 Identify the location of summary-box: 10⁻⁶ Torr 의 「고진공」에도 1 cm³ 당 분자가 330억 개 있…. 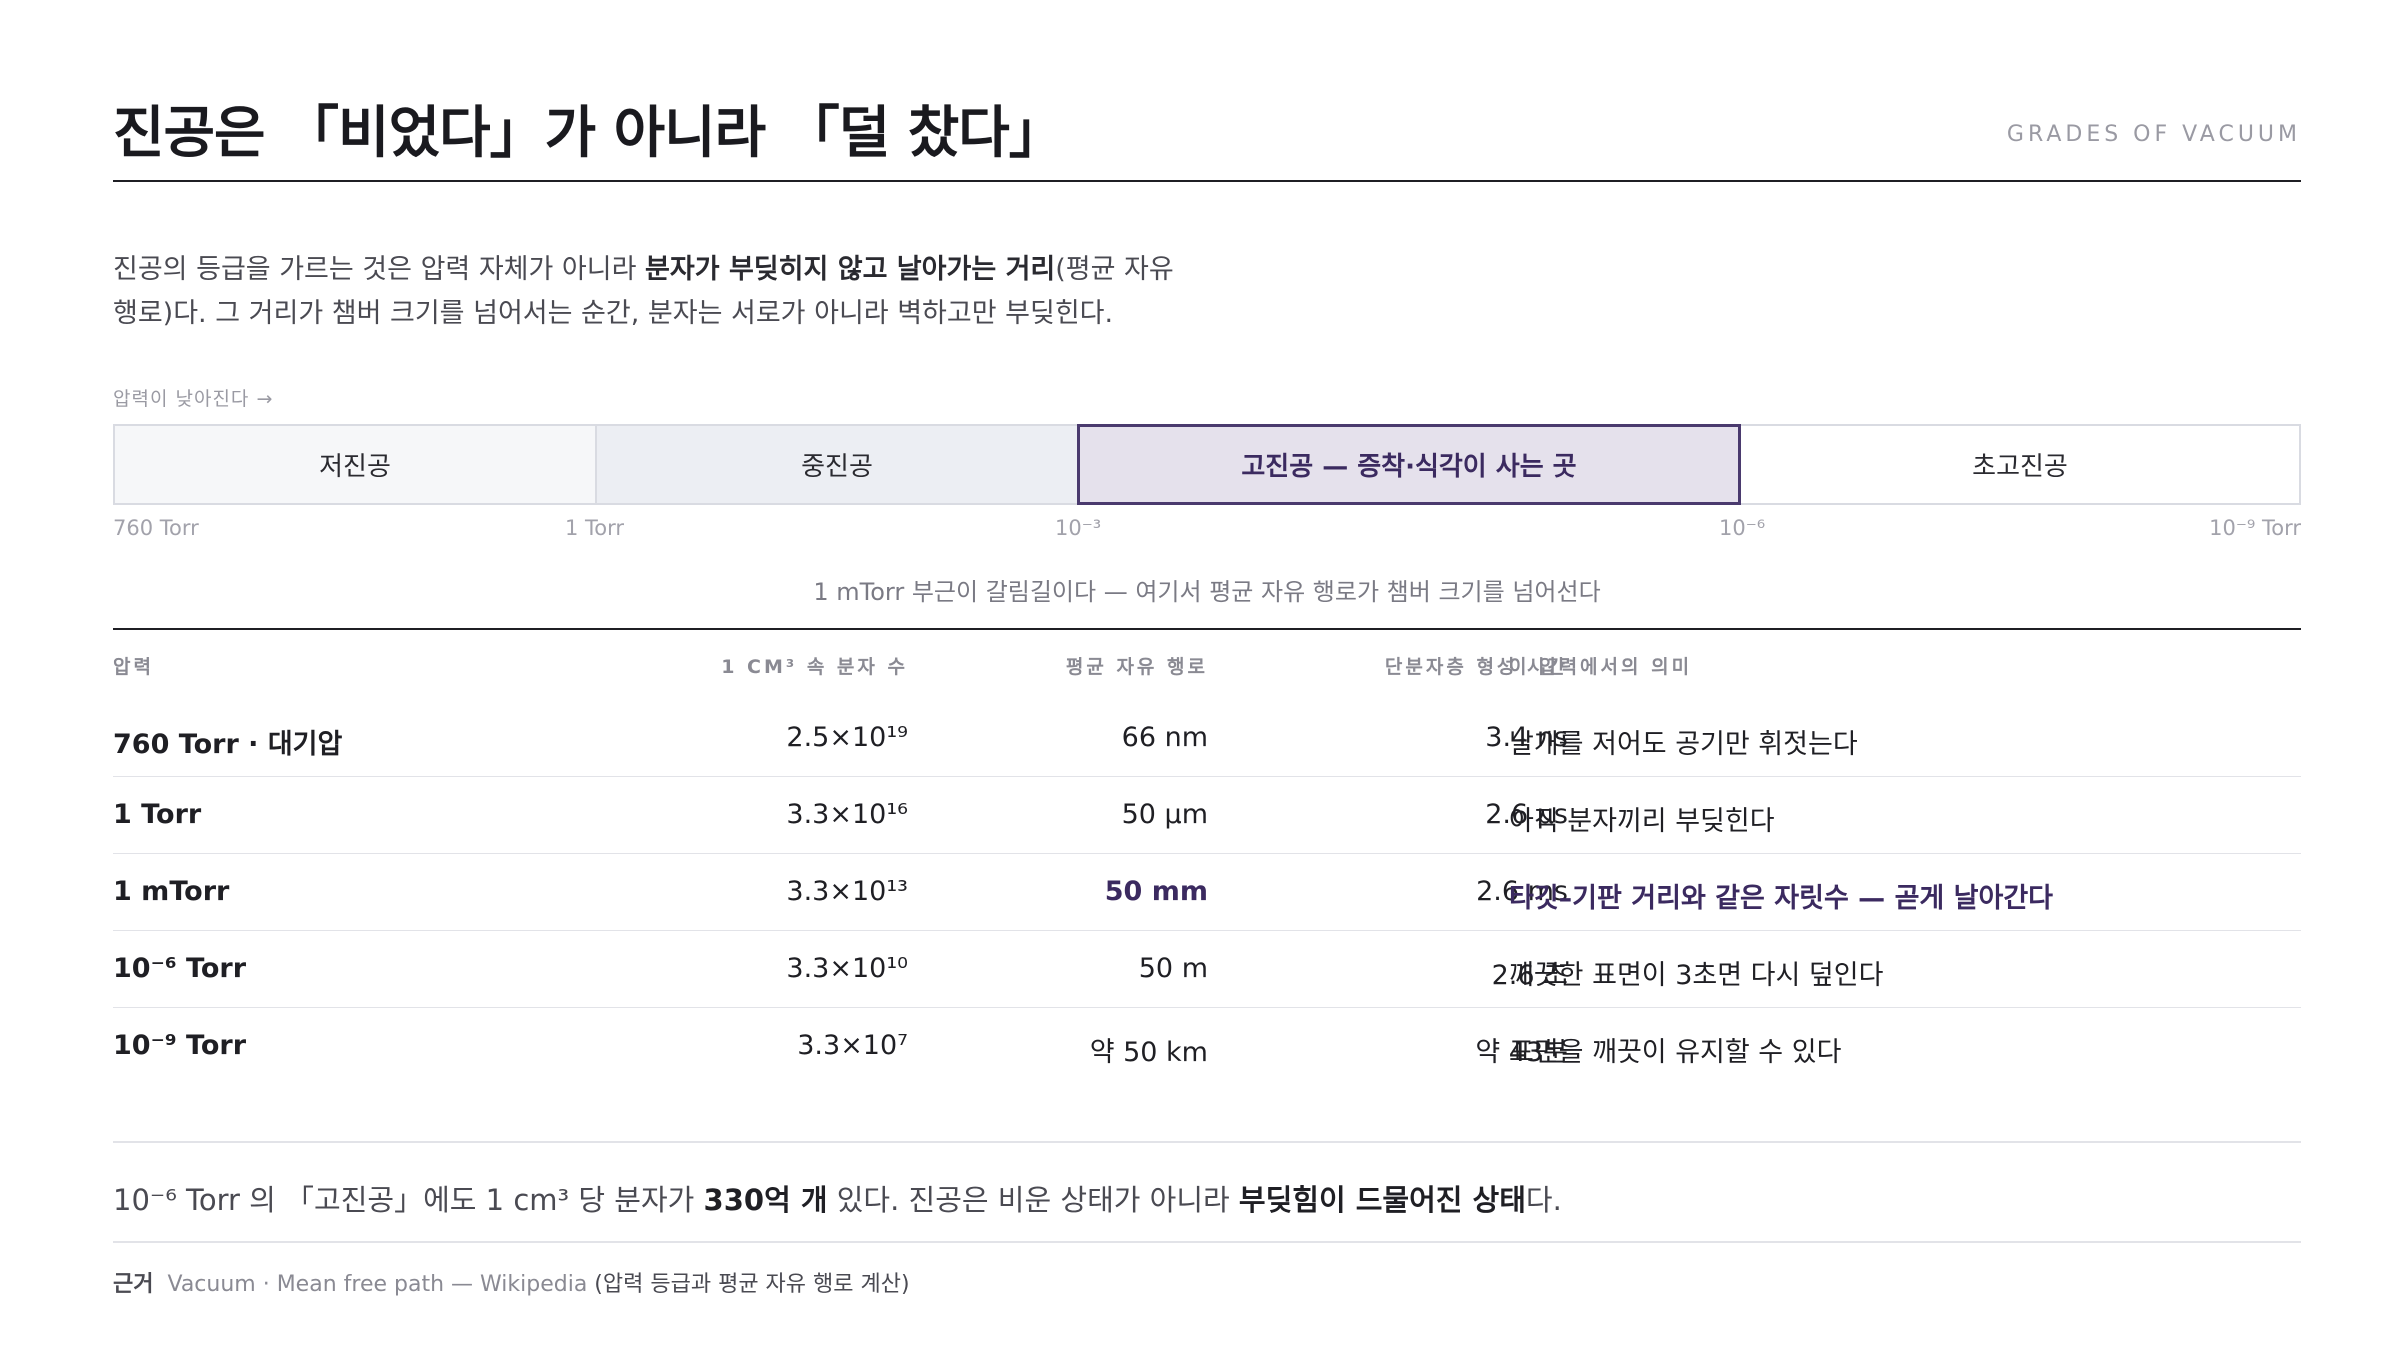
(1207, 1192).